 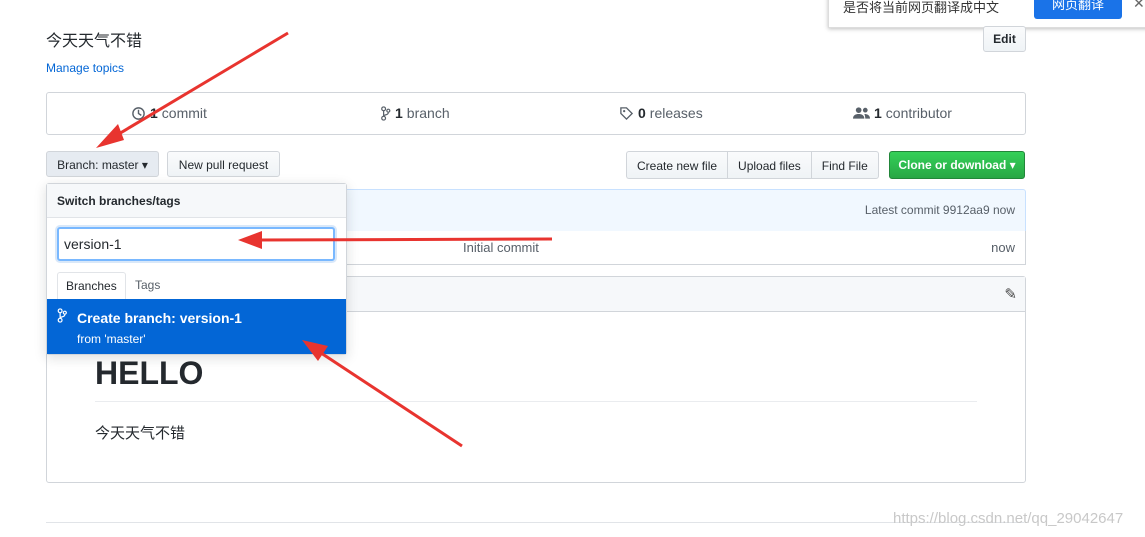 What do you see at coordinates (921, 7) in the screenshot?
I see `translate-prompt: 是否将当前网页翻译成中文` at bounding box center [921, 7].